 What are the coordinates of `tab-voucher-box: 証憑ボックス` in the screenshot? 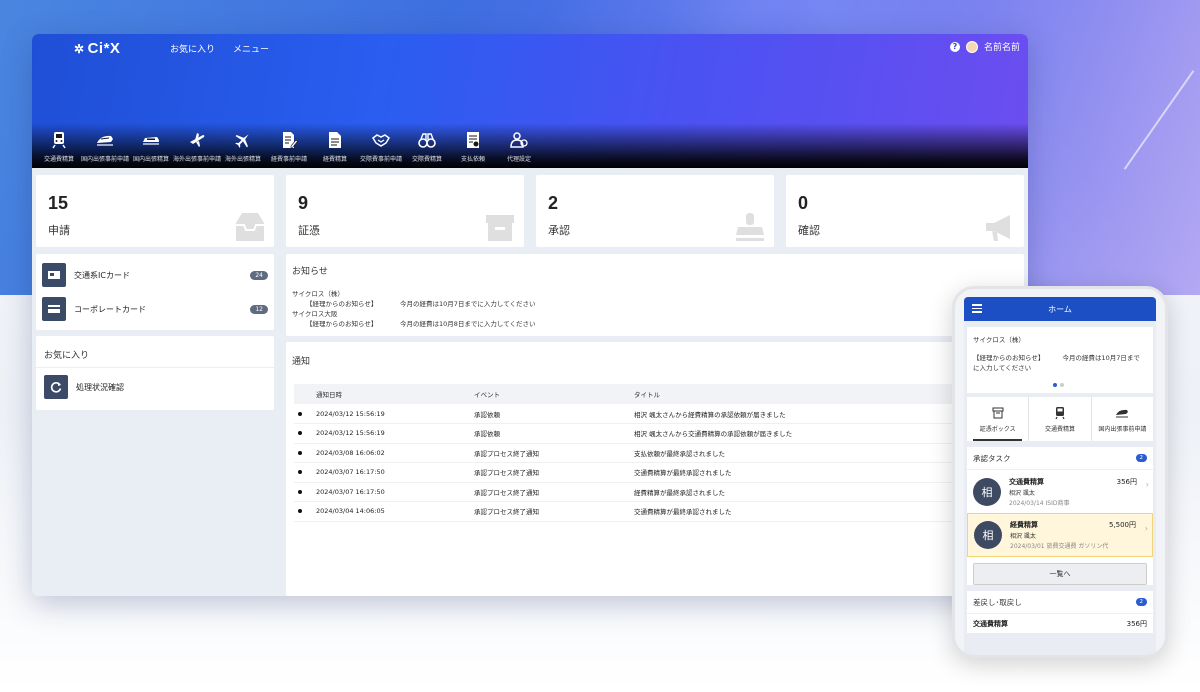 It's located at (998, 419).